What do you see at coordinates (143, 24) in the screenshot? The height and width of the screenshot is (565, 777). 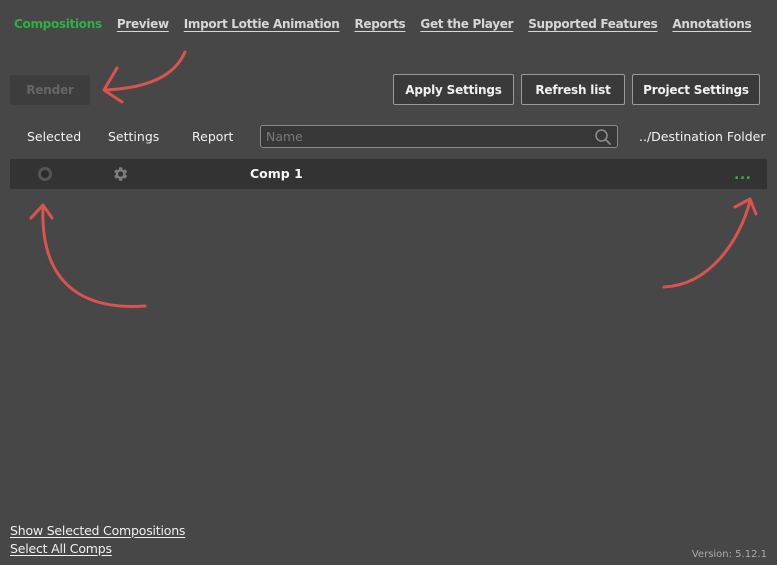 I see `nav-preview: Preview` at bounding box center [143, 24].